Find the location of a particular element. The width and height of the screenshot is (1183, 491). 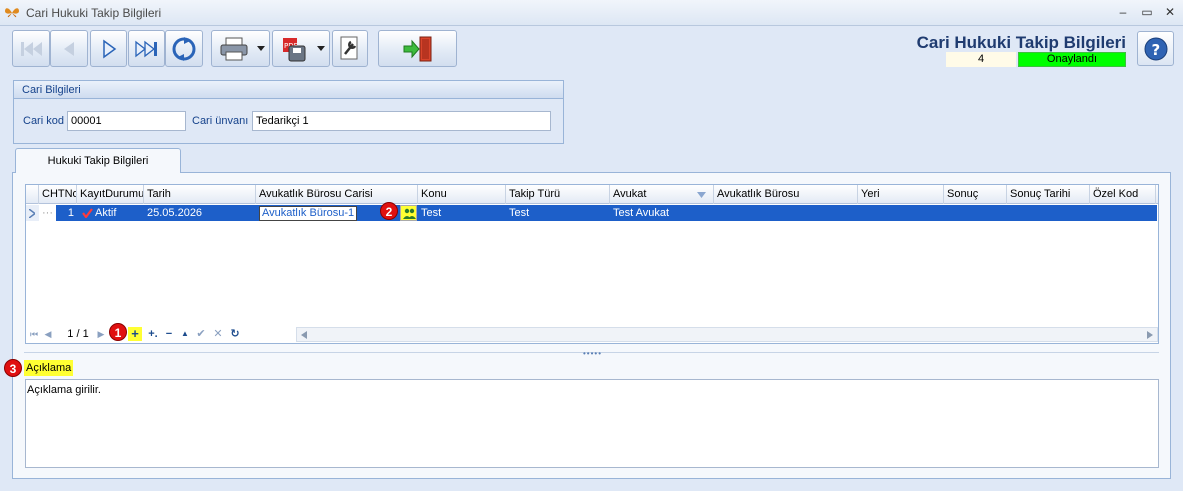

cell-buro-carisi-editor: Avukatlık Bürosu-1 is located at coordinates (308, 213).